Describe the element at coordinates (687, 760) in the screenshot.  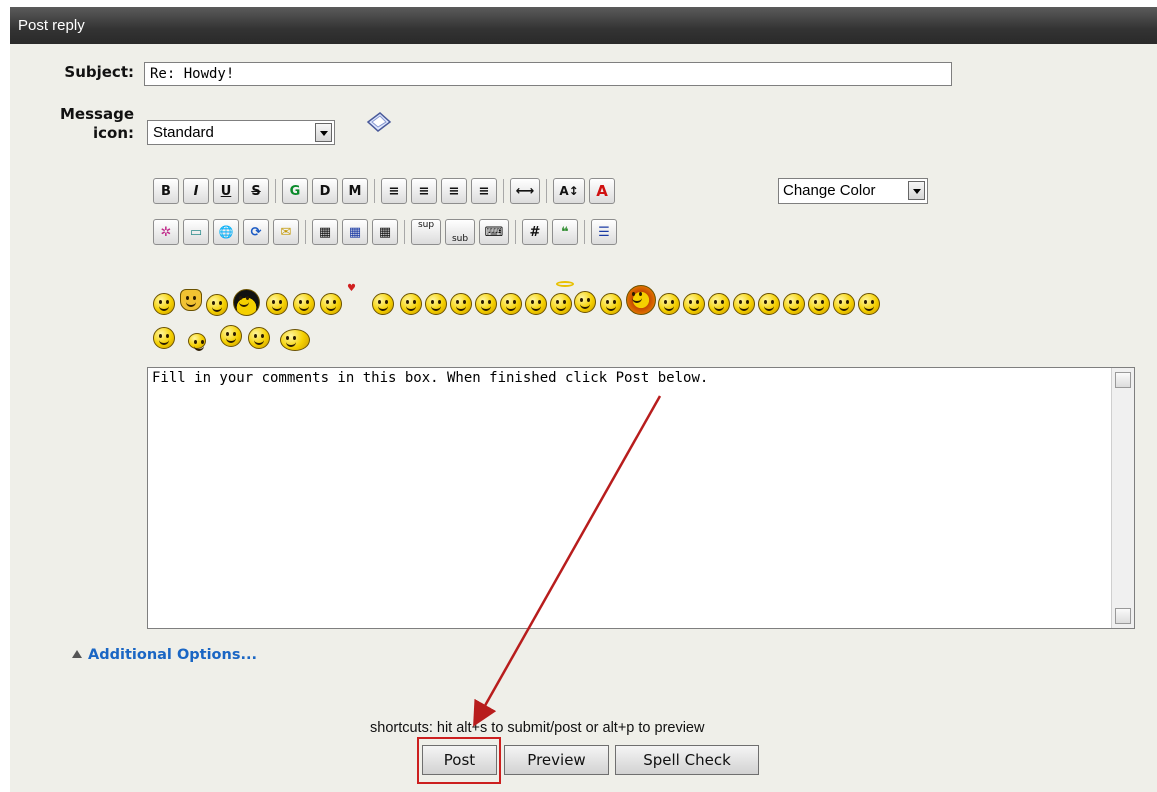
I see `spell-check-button: Spell Check` at that location.